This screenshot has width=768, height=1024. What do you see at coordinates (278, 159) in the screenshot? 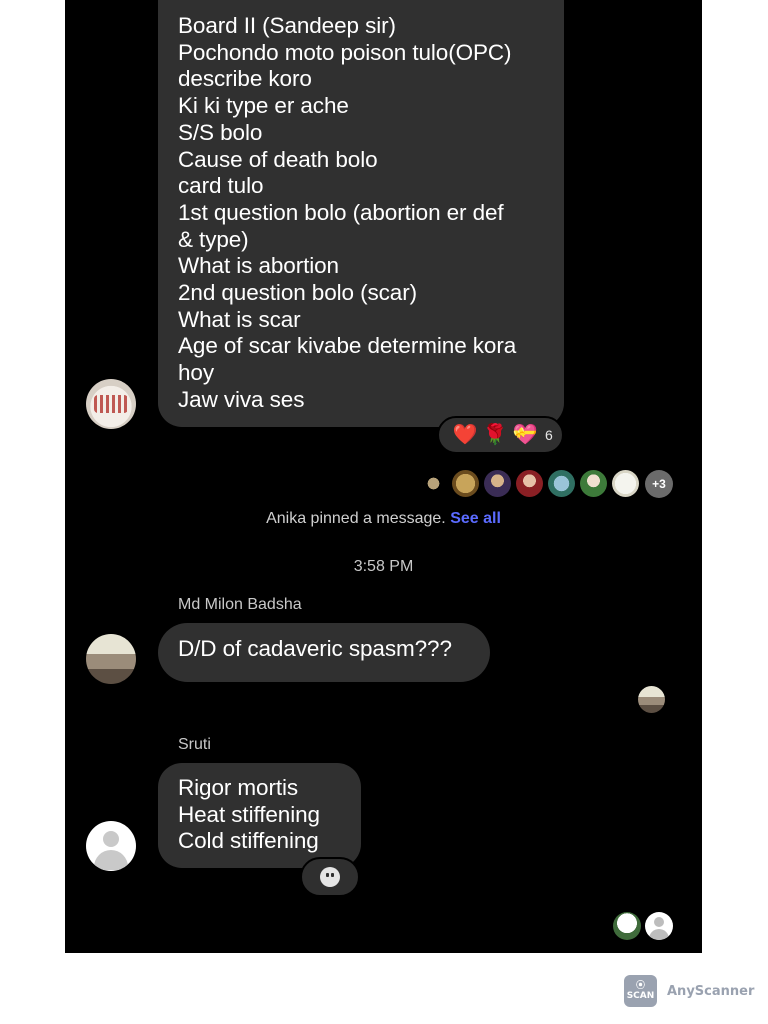
I see `message-line: Cause of death bolo` at bounding box center [278, 159].